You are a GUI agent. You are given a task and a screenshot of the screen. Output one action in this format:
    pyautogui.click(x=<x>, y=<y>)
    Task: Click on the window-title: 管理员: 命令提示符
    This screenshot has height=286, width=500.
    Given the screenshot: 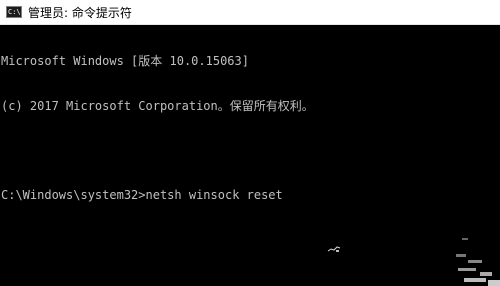 What is the action you would take?
    pyautogui.click(x=80, y=12)
    